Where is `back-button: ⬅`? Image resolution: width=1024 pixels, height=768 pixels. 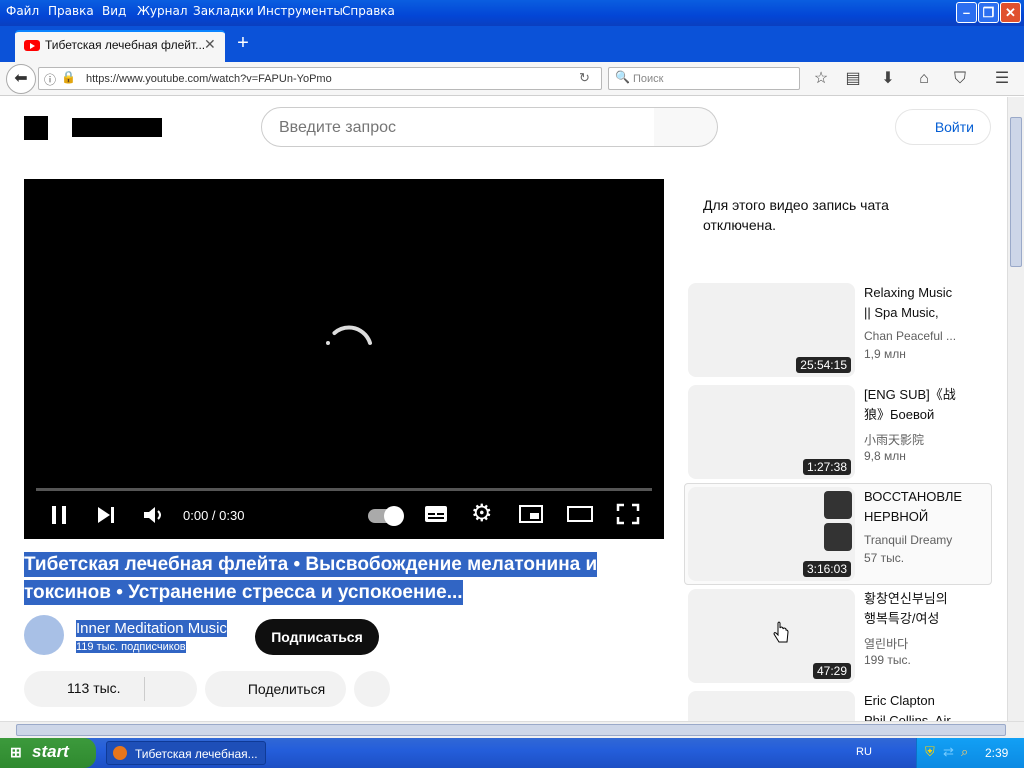 back-button: ⬅ is located at coordinates (21, 79).